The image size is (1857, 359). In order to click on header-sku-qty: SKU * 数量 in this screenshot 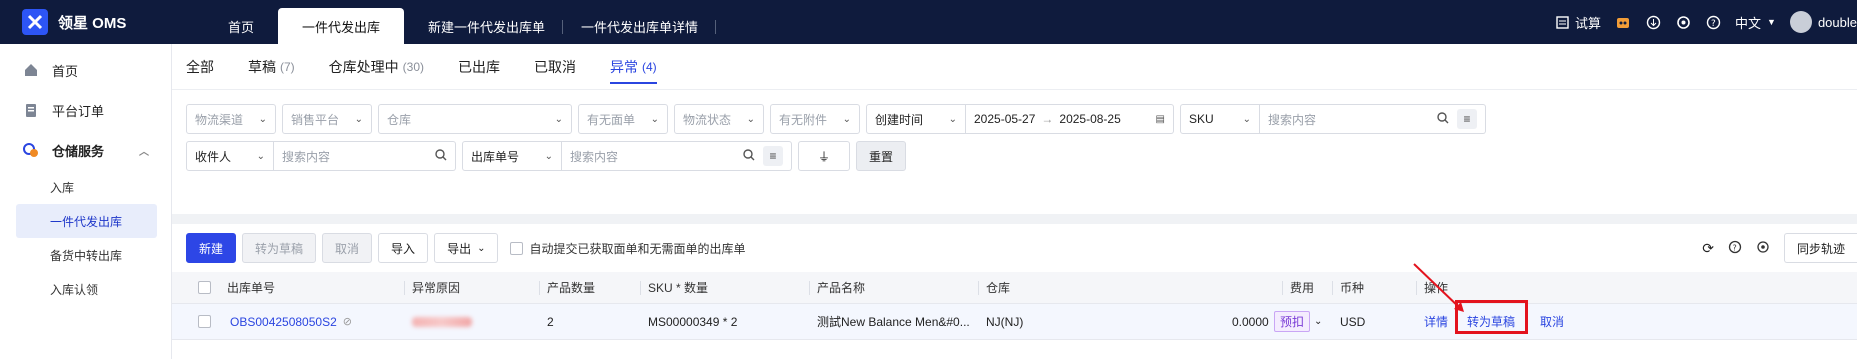, I will do `click(673, 287)`.